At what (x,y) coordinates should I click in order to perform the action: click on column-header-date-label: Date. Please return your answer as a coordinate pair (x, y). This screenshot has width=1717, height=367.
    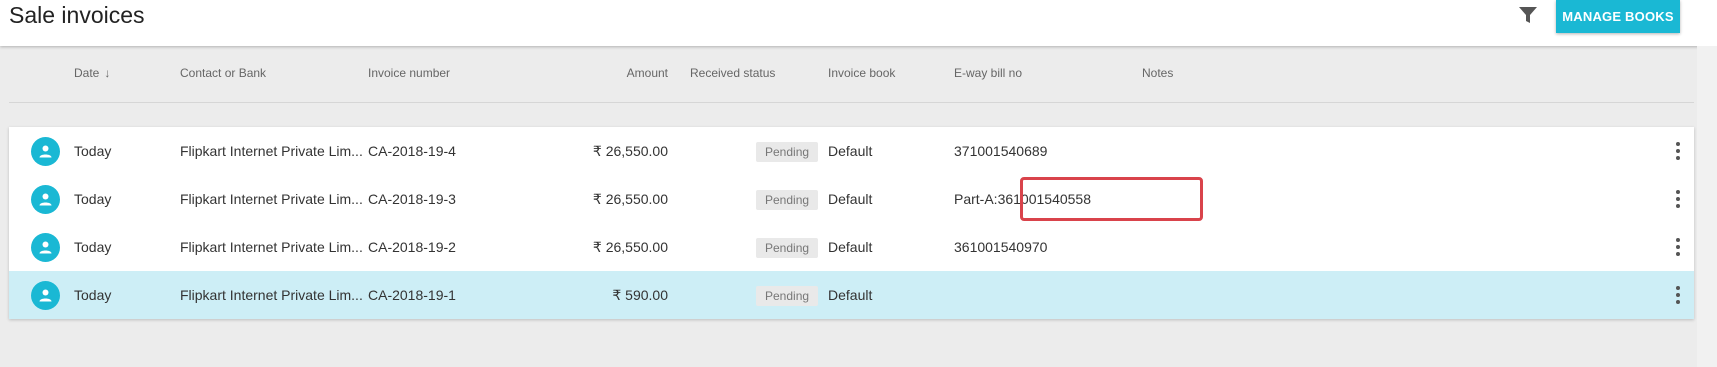
    Looking at the image, I should click on (87, 73).